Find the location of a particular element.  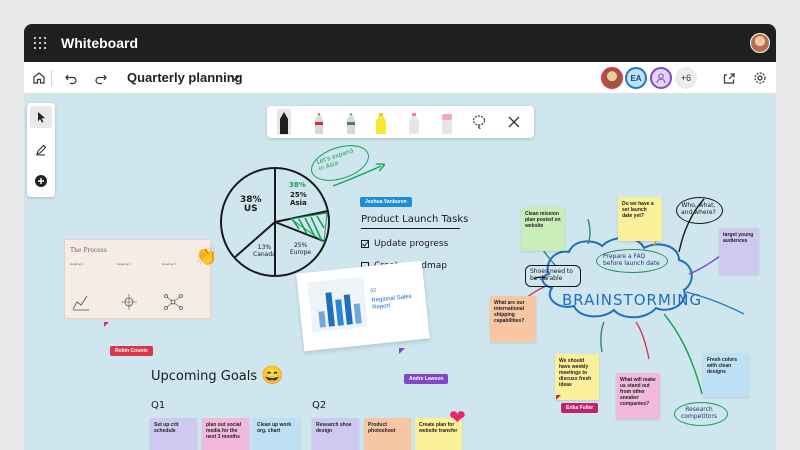

ink-toolbar is located at coordinates (400, 122).